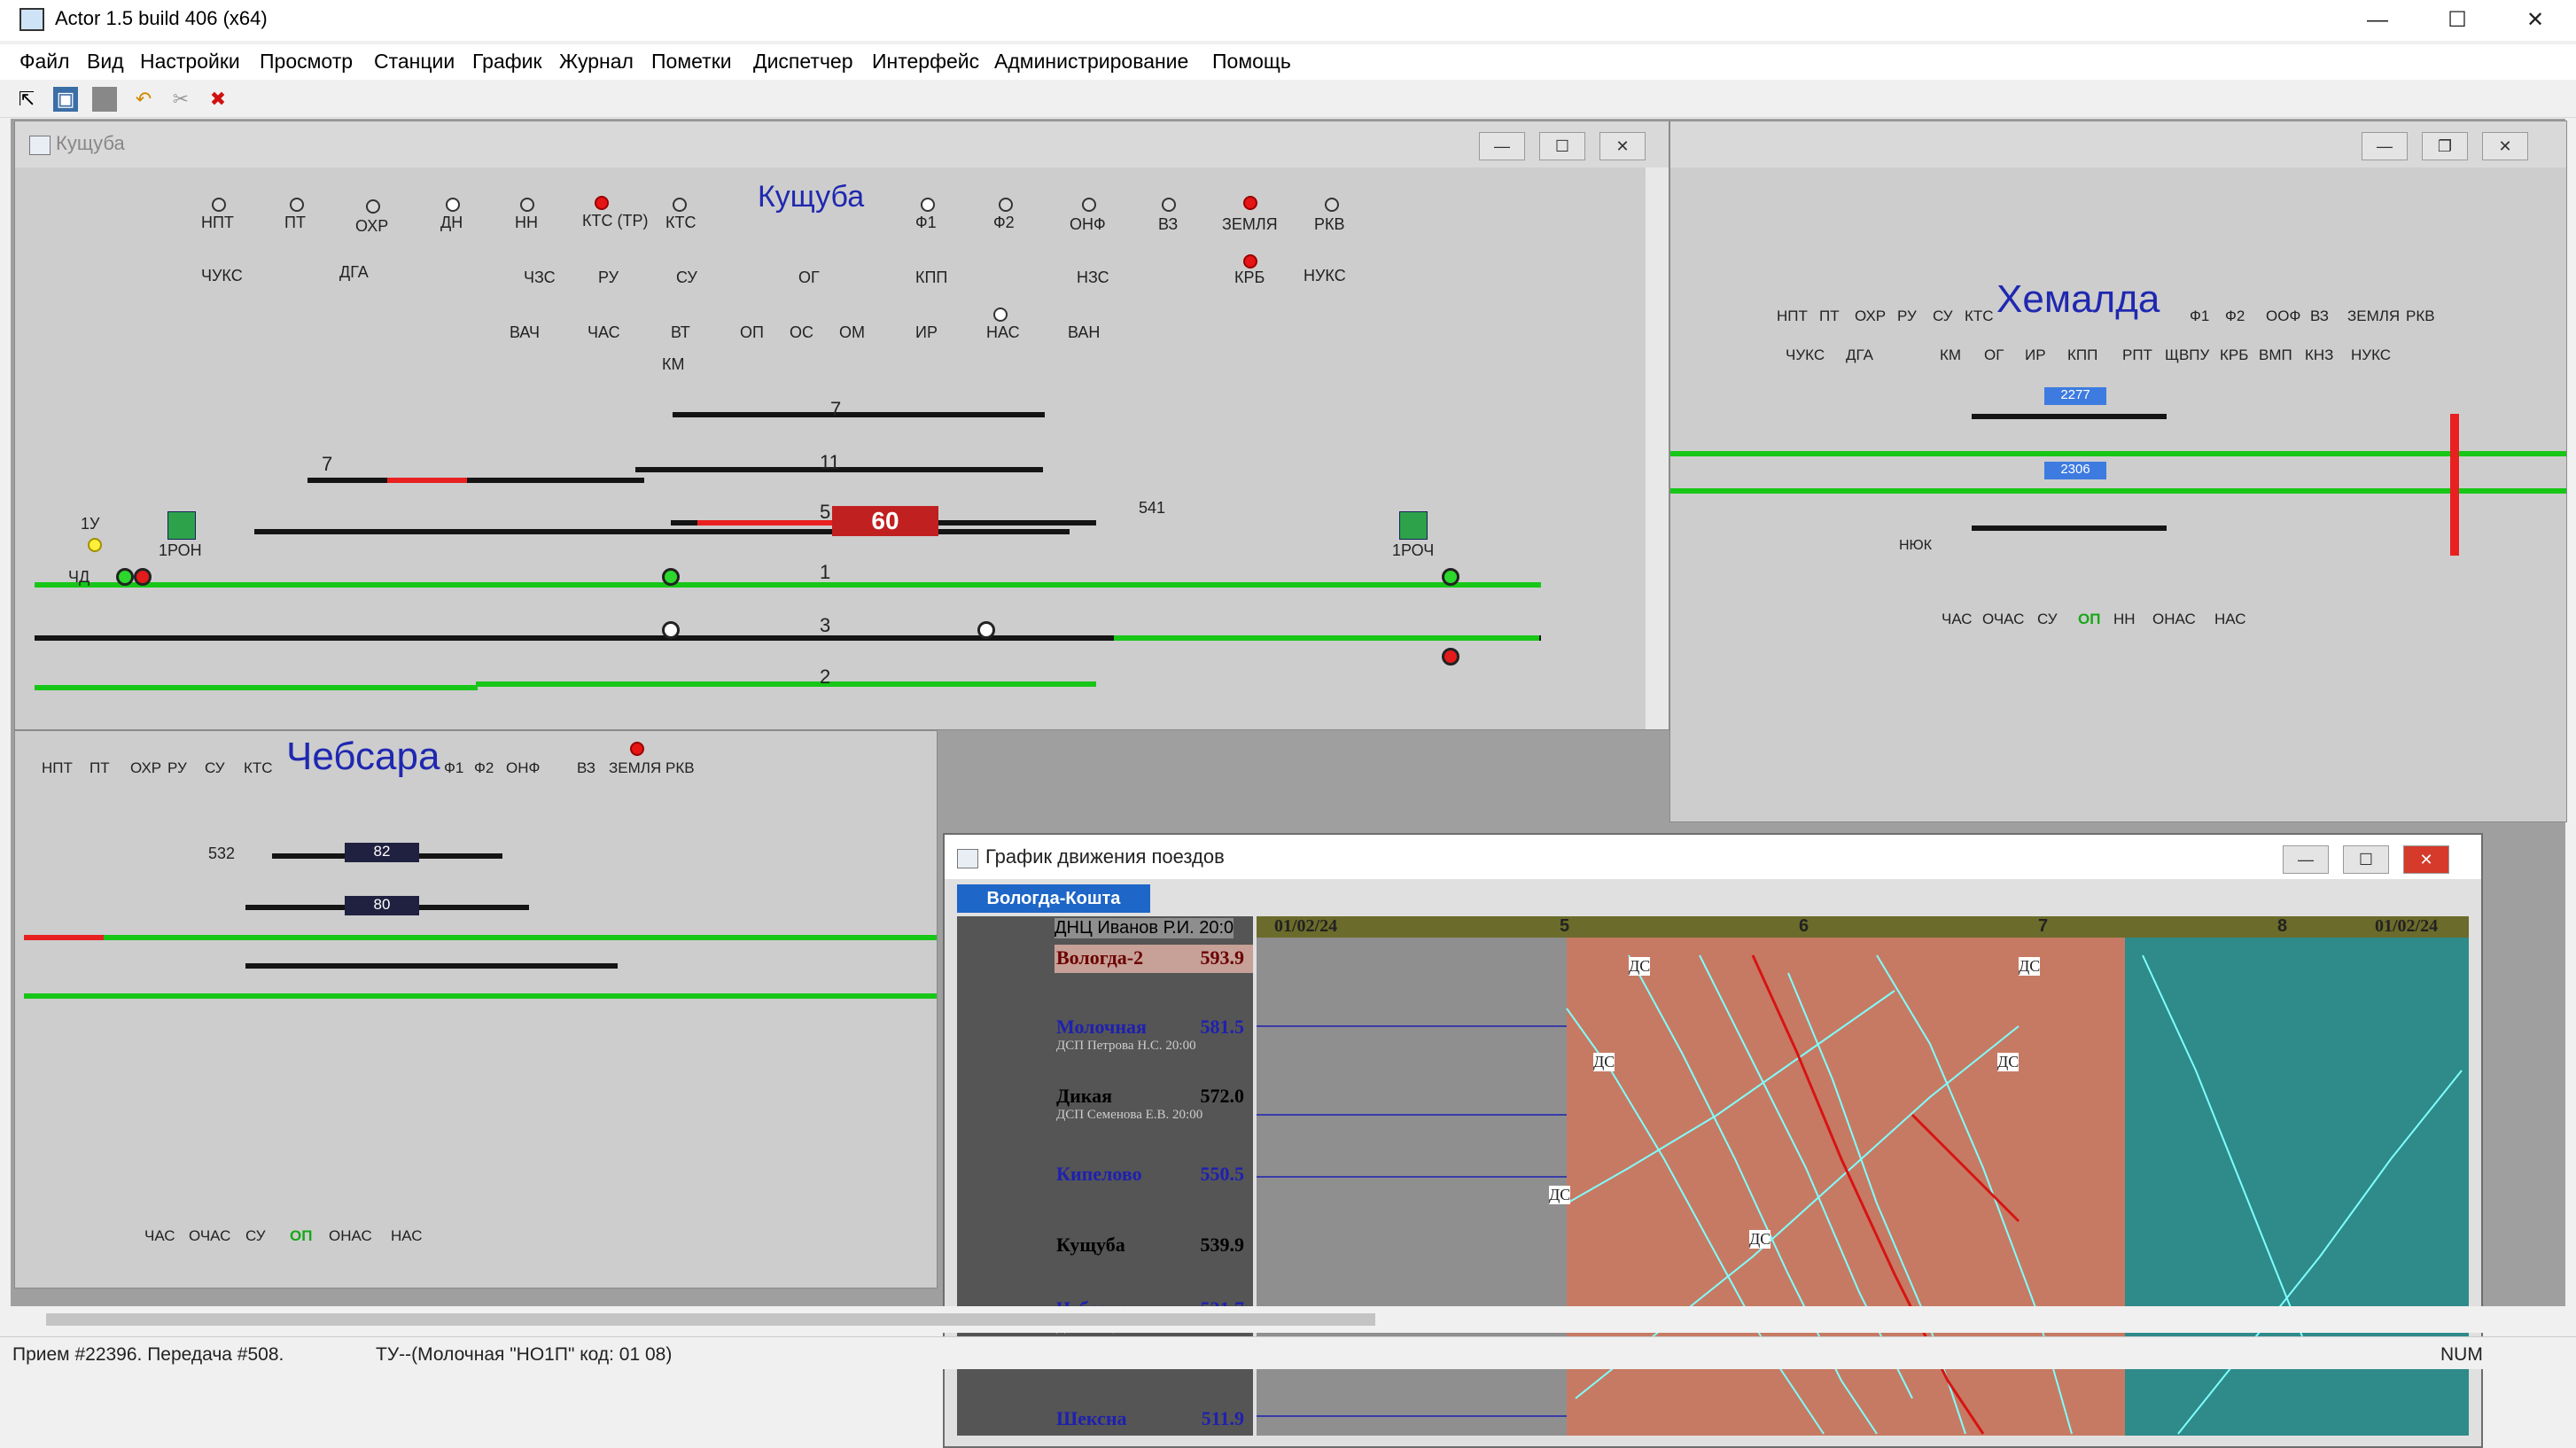  Describe the element at coordinates (31, 20) in the screenshot. I see `app-icon` at that location.